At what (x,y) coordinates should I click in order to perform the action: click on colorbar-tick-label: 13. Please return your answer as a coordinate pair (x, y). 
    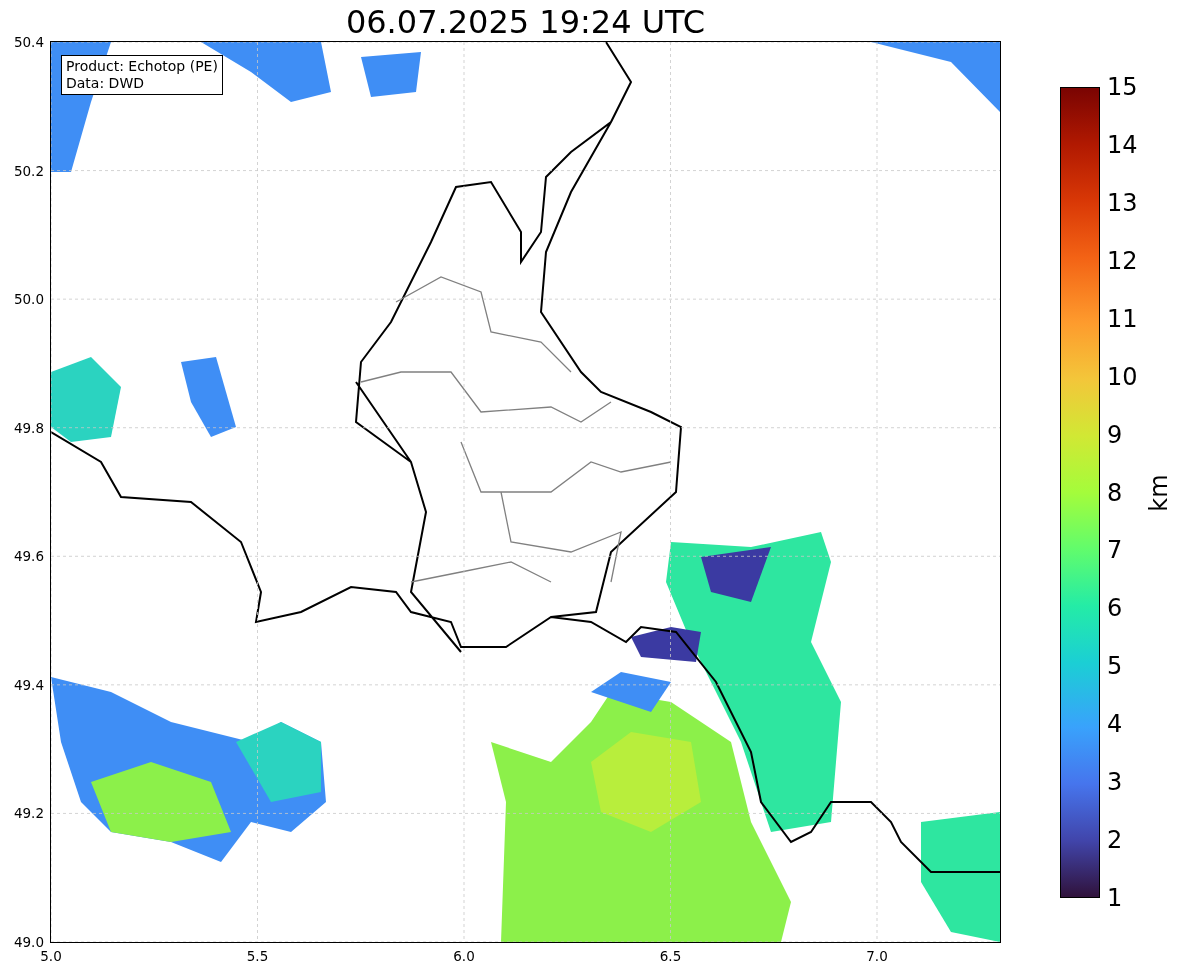
    Looking at the image, I should click on (1122, 202).